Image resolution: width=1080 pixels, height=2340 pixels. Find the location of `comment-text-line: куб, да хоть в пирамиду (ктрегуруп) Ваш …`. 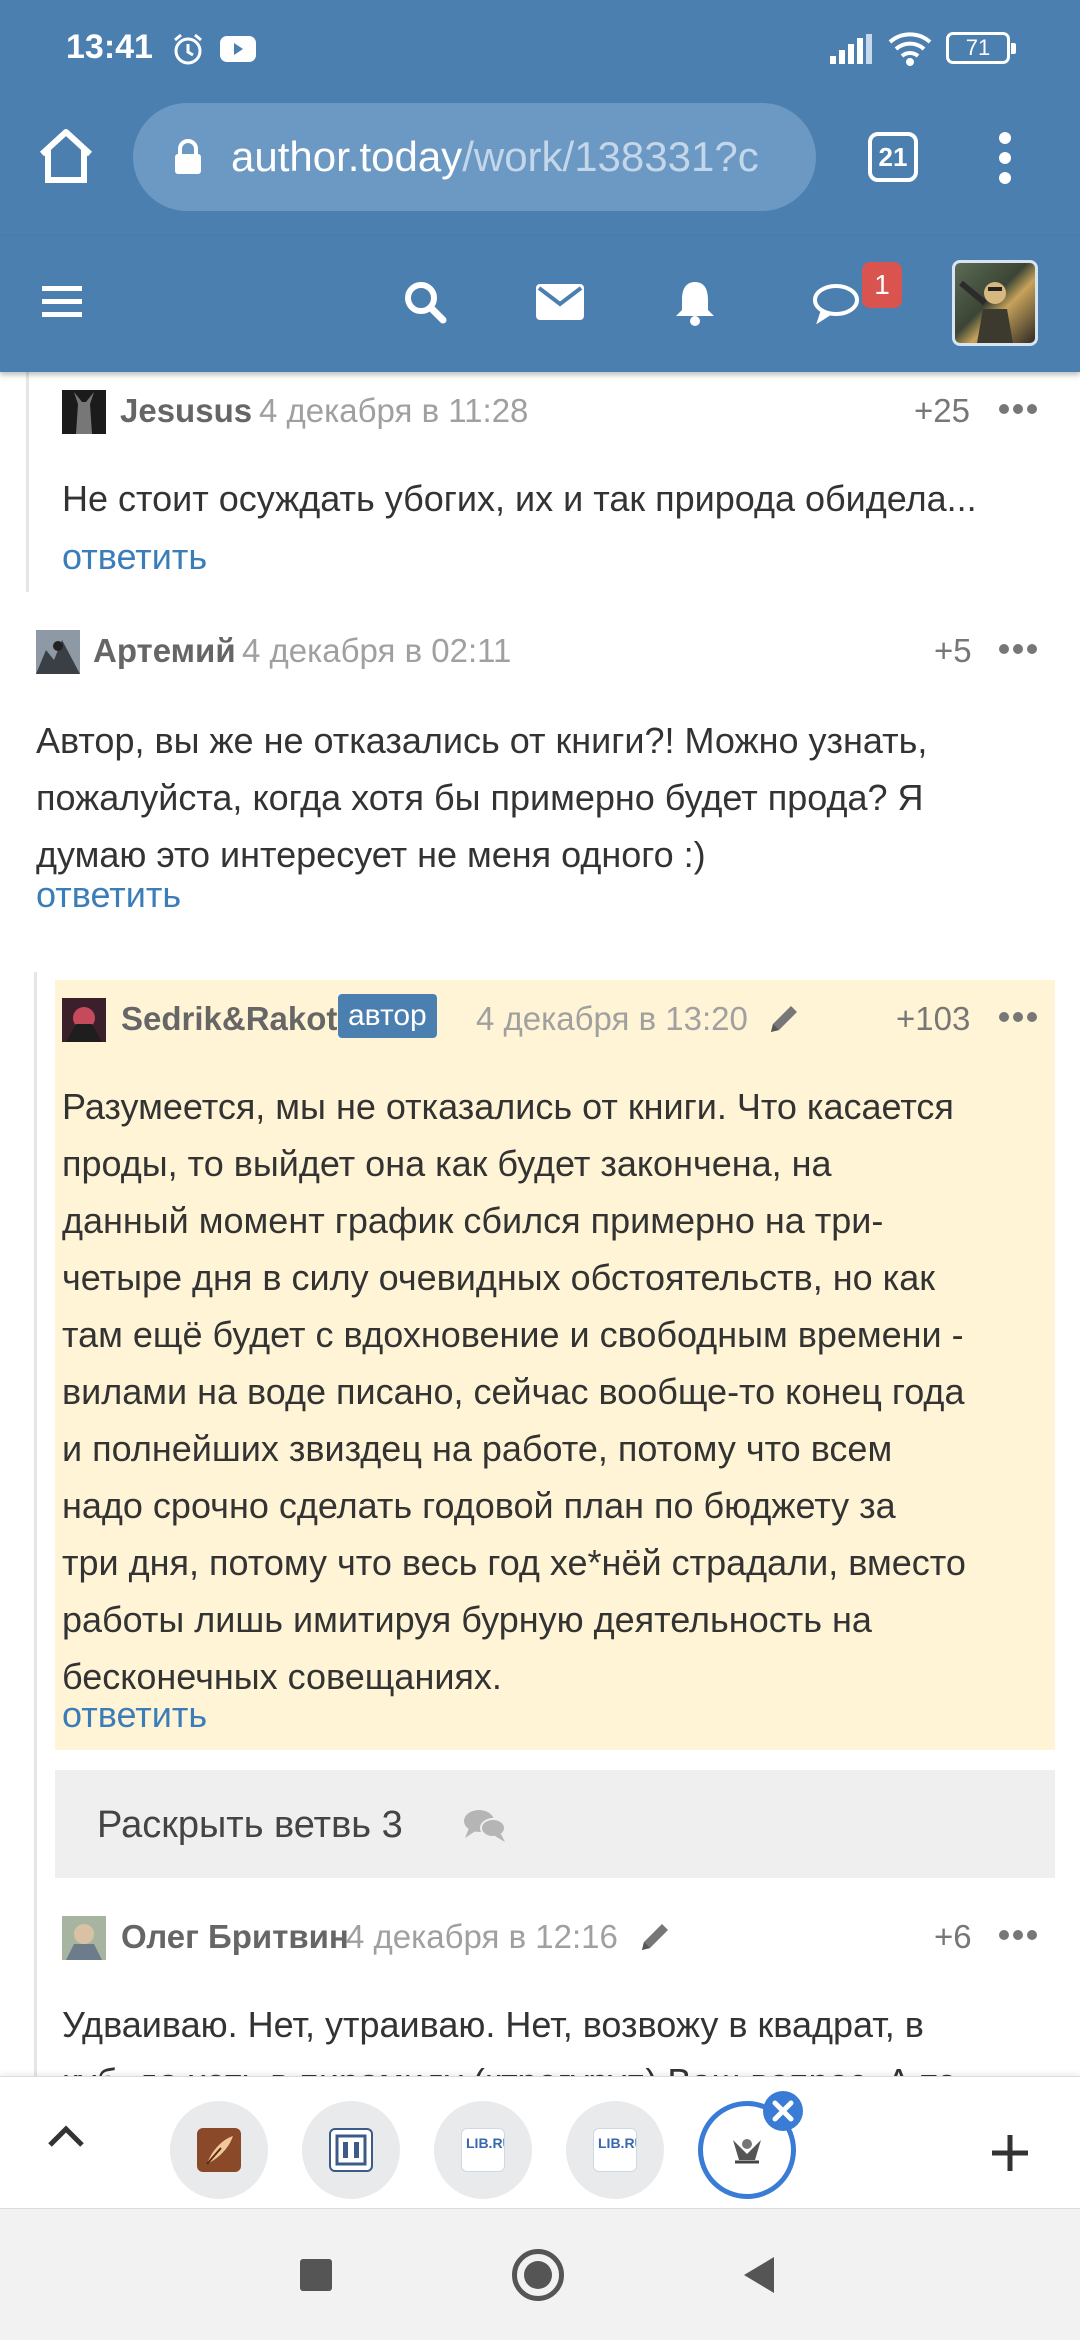

comment-text-line: куб, да хоть в пирамиду (ктрегуруп) Ваш … is located at coordinates (557, 2064).